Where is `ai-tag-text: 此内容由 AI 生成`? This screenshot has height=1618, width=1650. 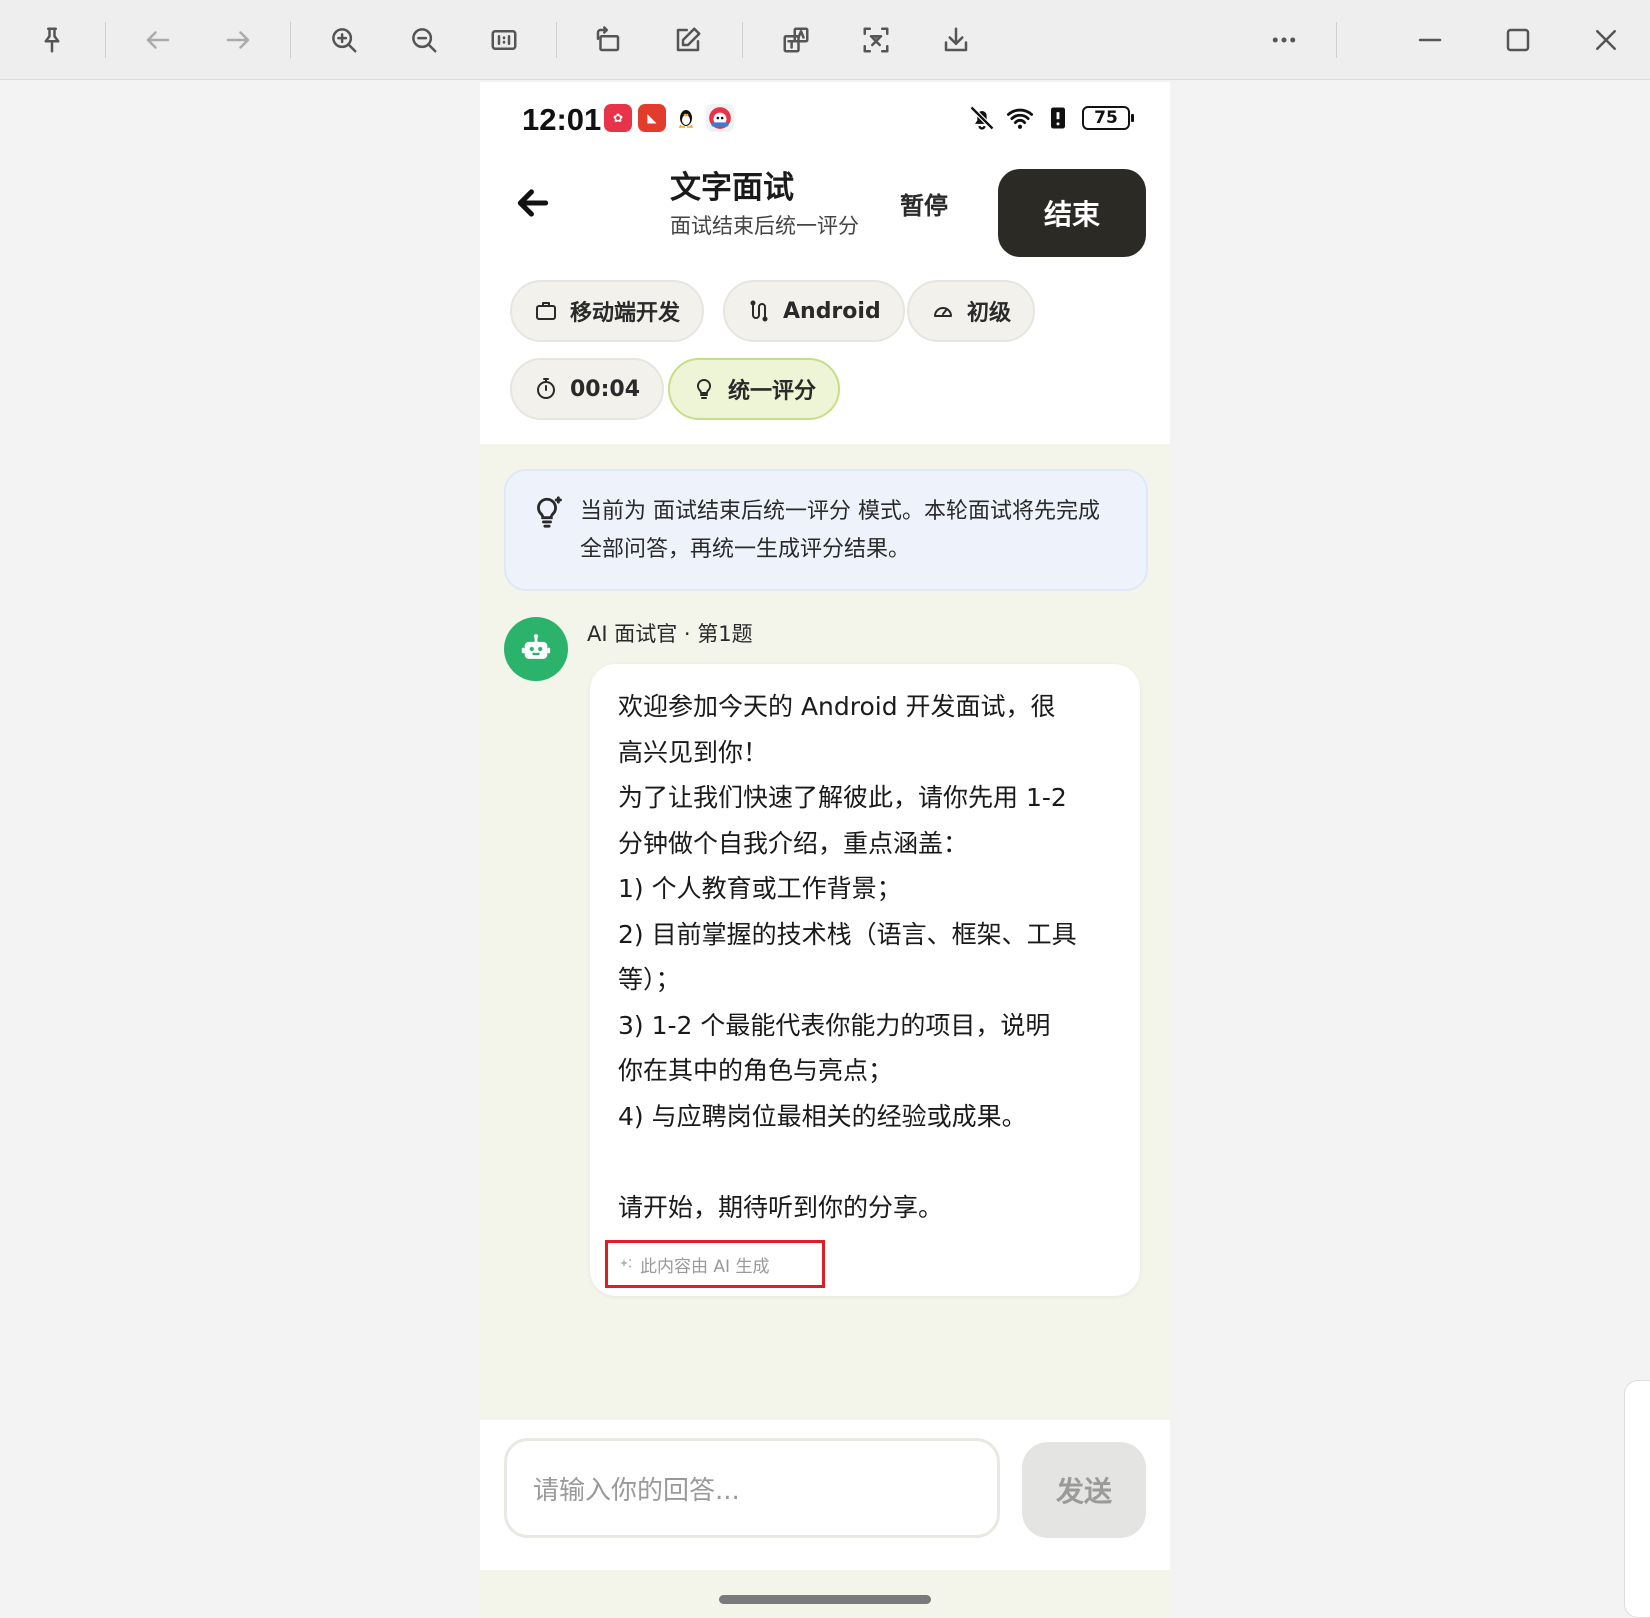 ai-tag-text: 此内容由 AI 生成 is located at coordinates (705, 1266).